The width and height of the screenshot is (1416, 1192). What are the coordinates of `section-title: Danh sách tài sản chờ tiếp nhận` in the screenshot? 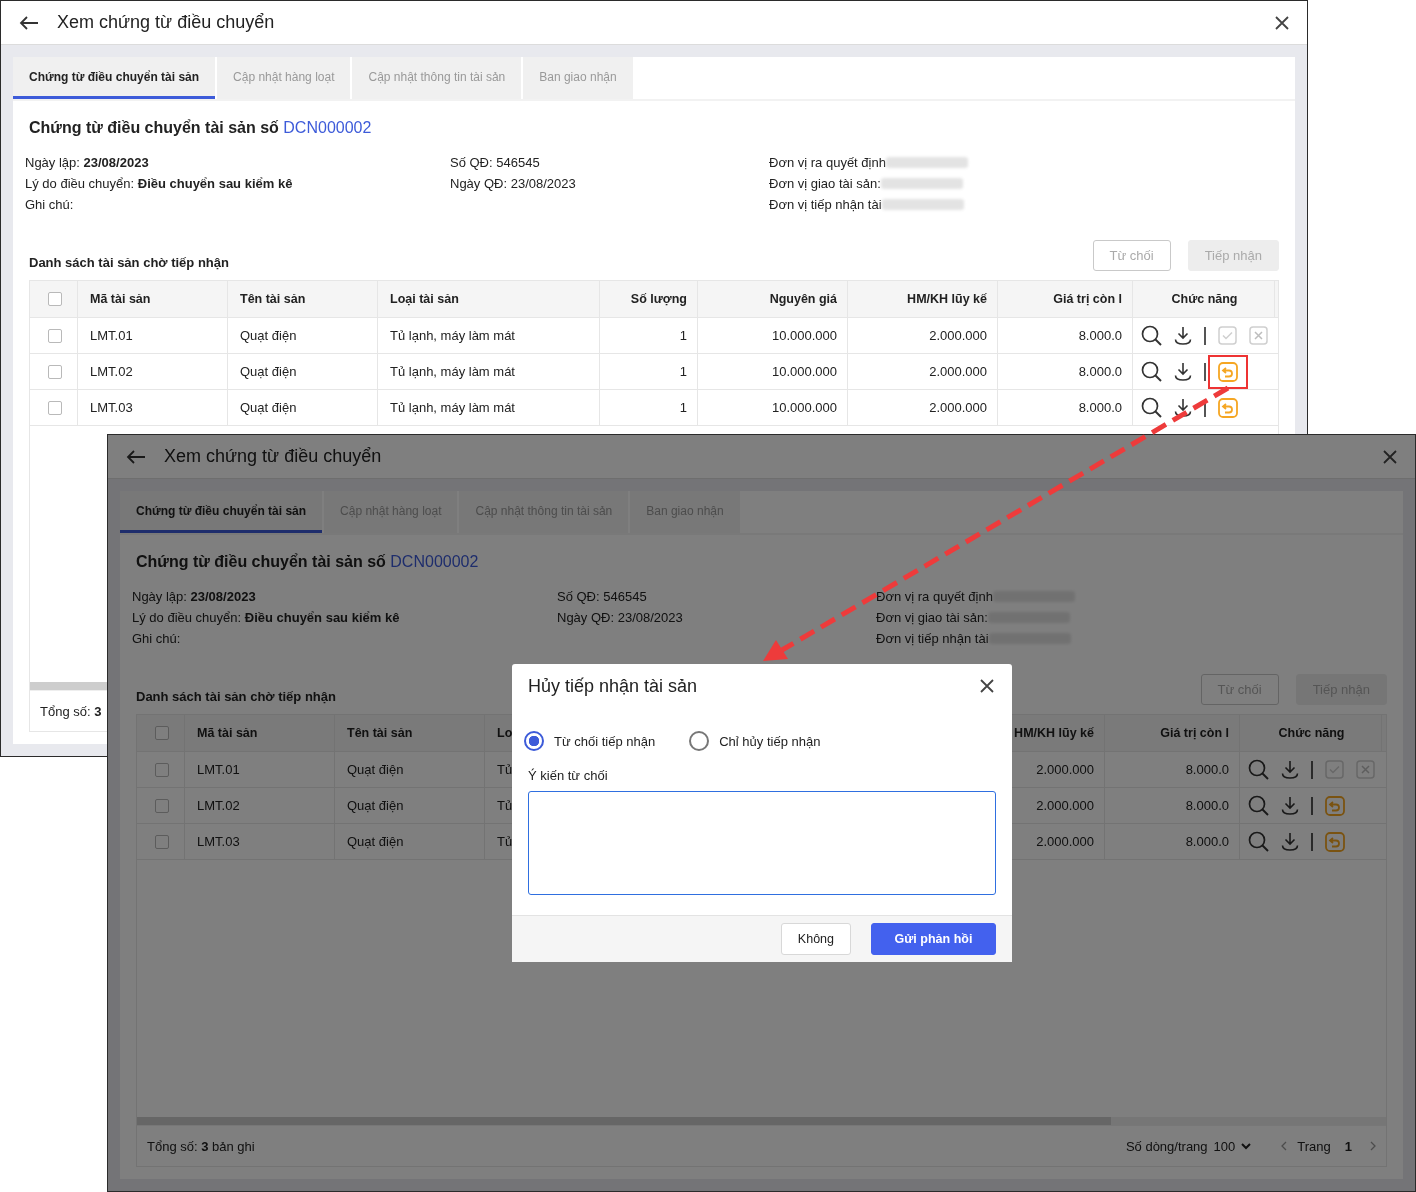 It's located at (236, 697).